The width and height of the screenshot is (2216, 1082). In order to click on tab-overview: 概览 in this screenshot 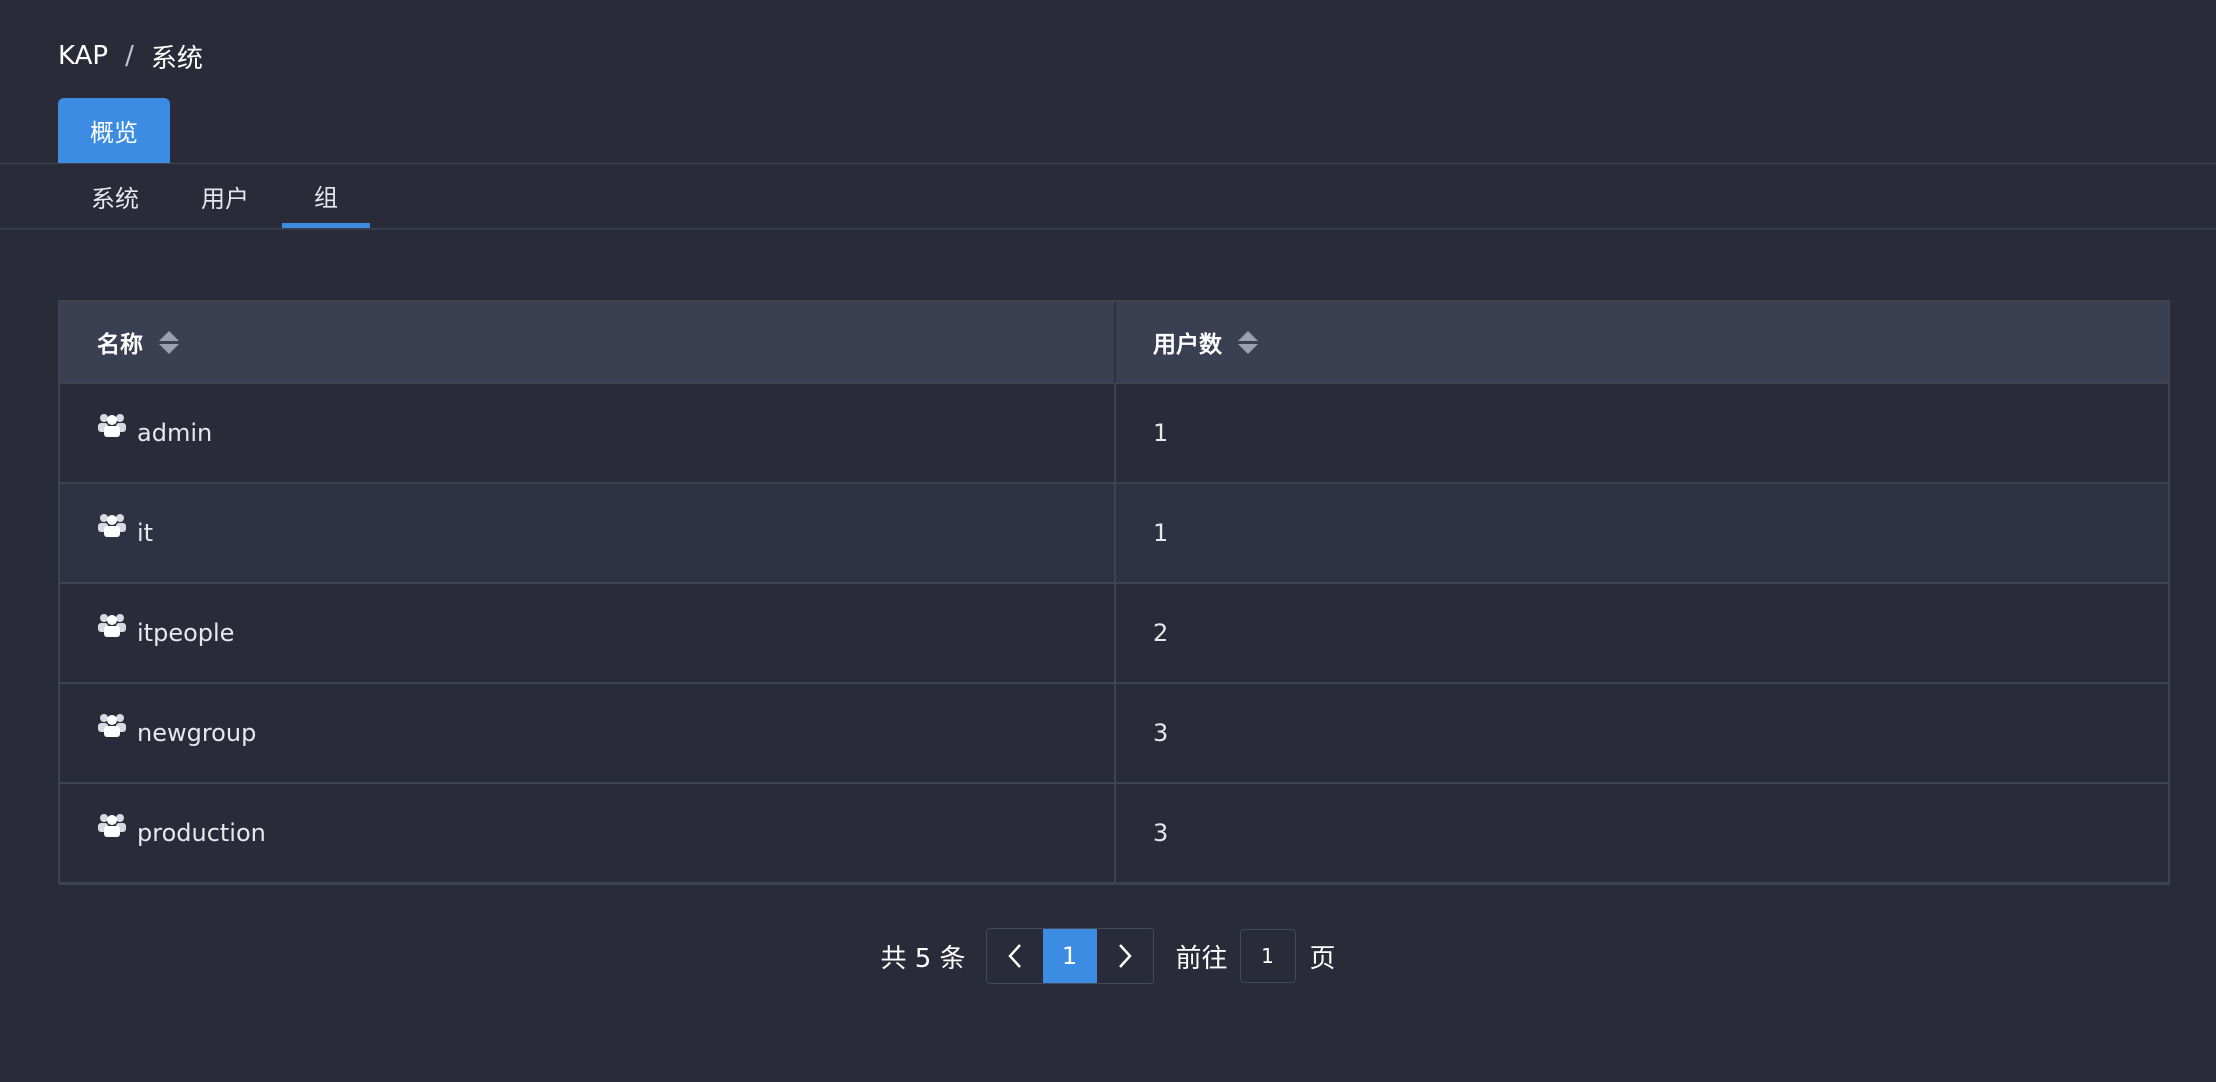, I will do `click(114, 130)`.